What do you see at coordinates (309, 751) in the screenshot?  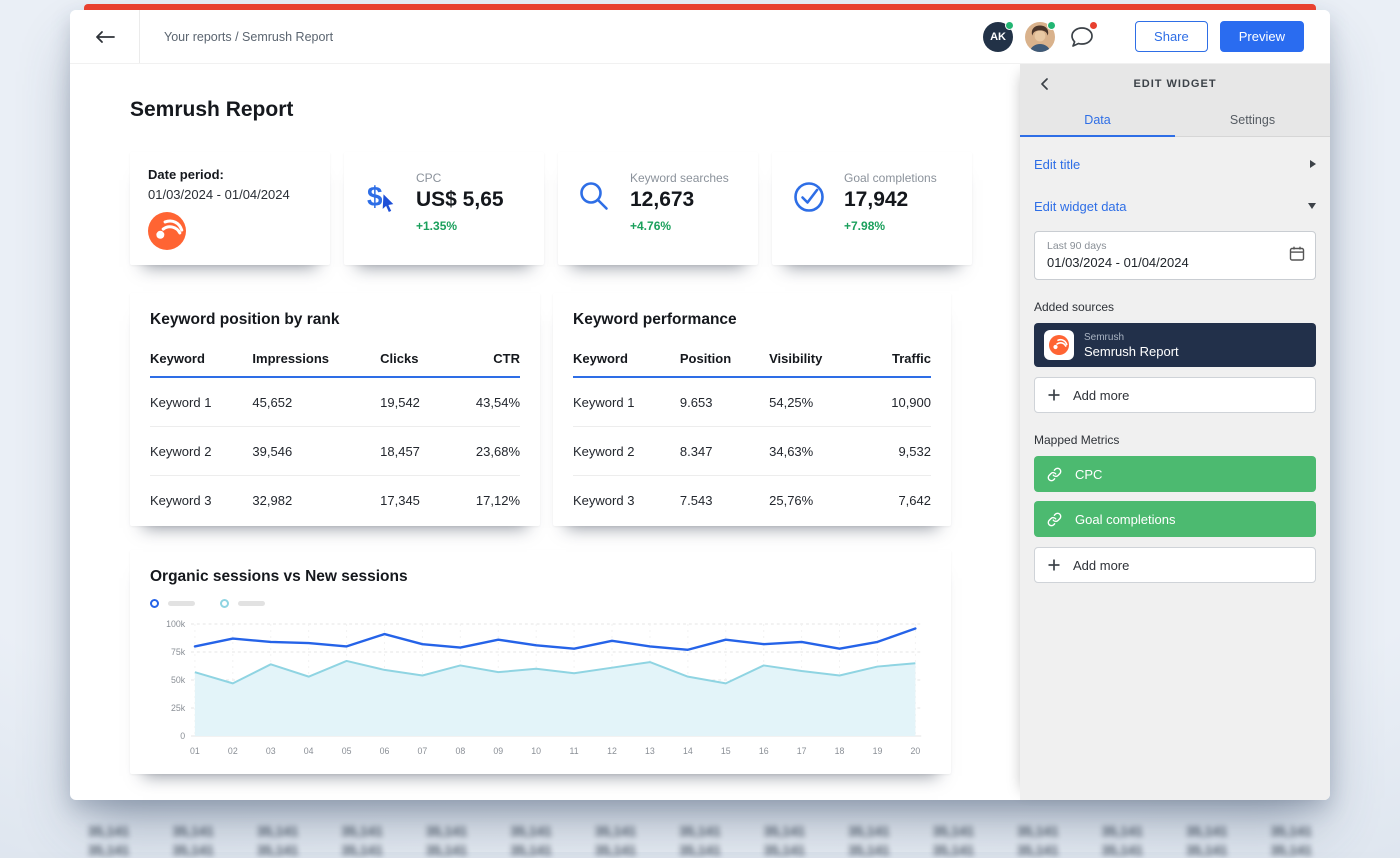 I see `svg-text: 04` at bounding box center [309, 751].